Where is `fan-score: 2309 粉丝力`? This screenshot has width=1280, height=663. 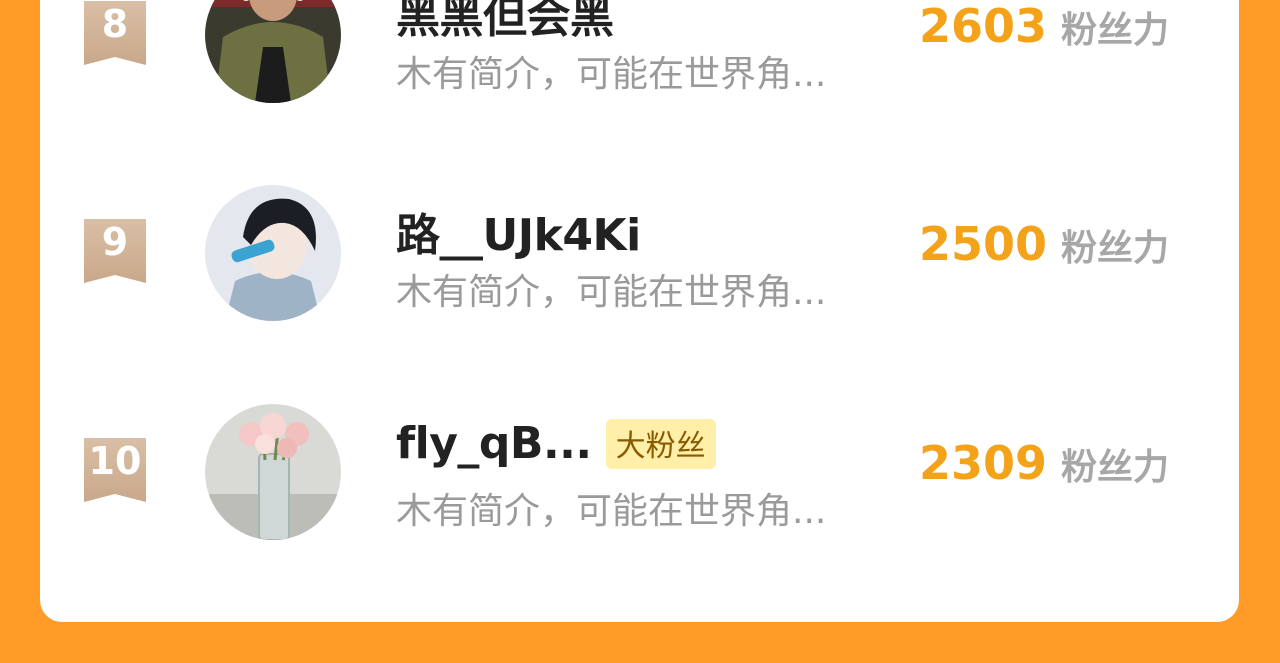 fan-score: 2309 粉丝力 is located at coordinates (1044, 463).